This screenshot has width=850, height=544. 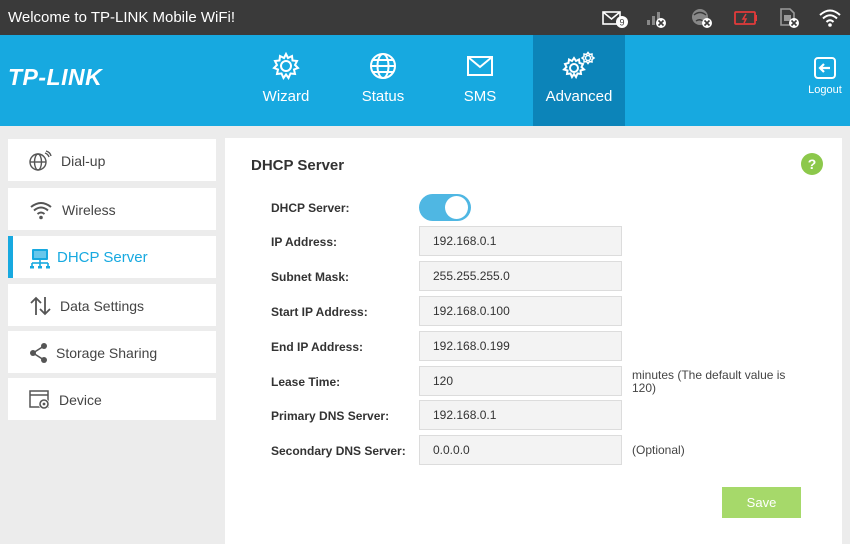 I want to click on end-ip-label: End IP Address:, so click(x=317, y=347).